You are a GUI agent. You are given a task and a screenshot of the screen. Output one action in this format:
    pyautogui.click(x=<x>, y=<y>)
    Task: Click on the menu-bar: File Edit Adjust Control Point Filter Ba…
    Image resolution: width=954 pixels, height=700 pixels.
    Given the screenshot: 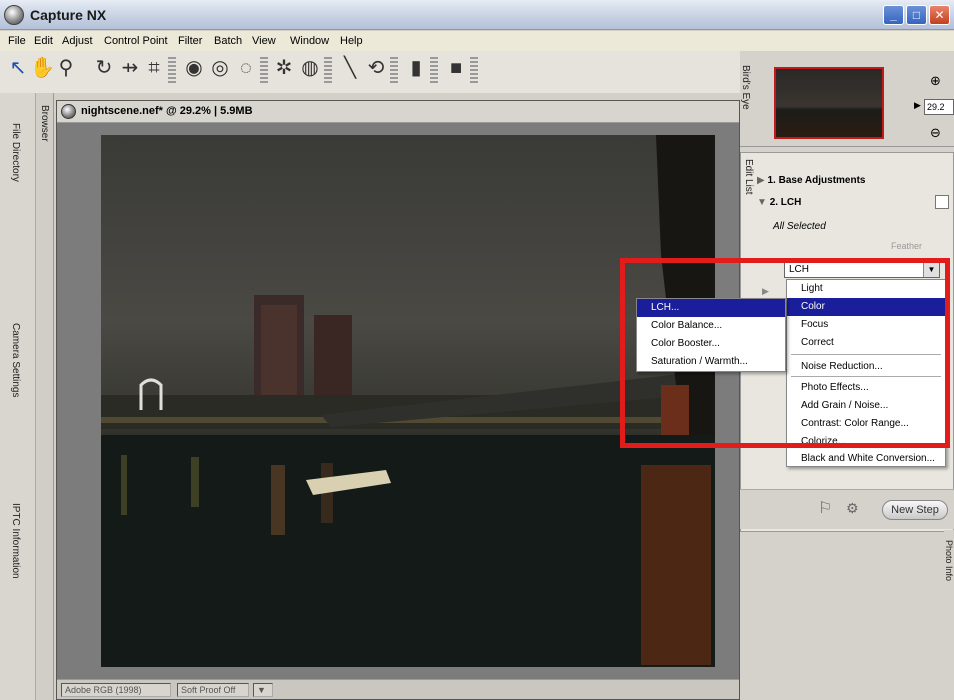 What is the action you would take?
    pyautogui.click(x=477, y=41)
    